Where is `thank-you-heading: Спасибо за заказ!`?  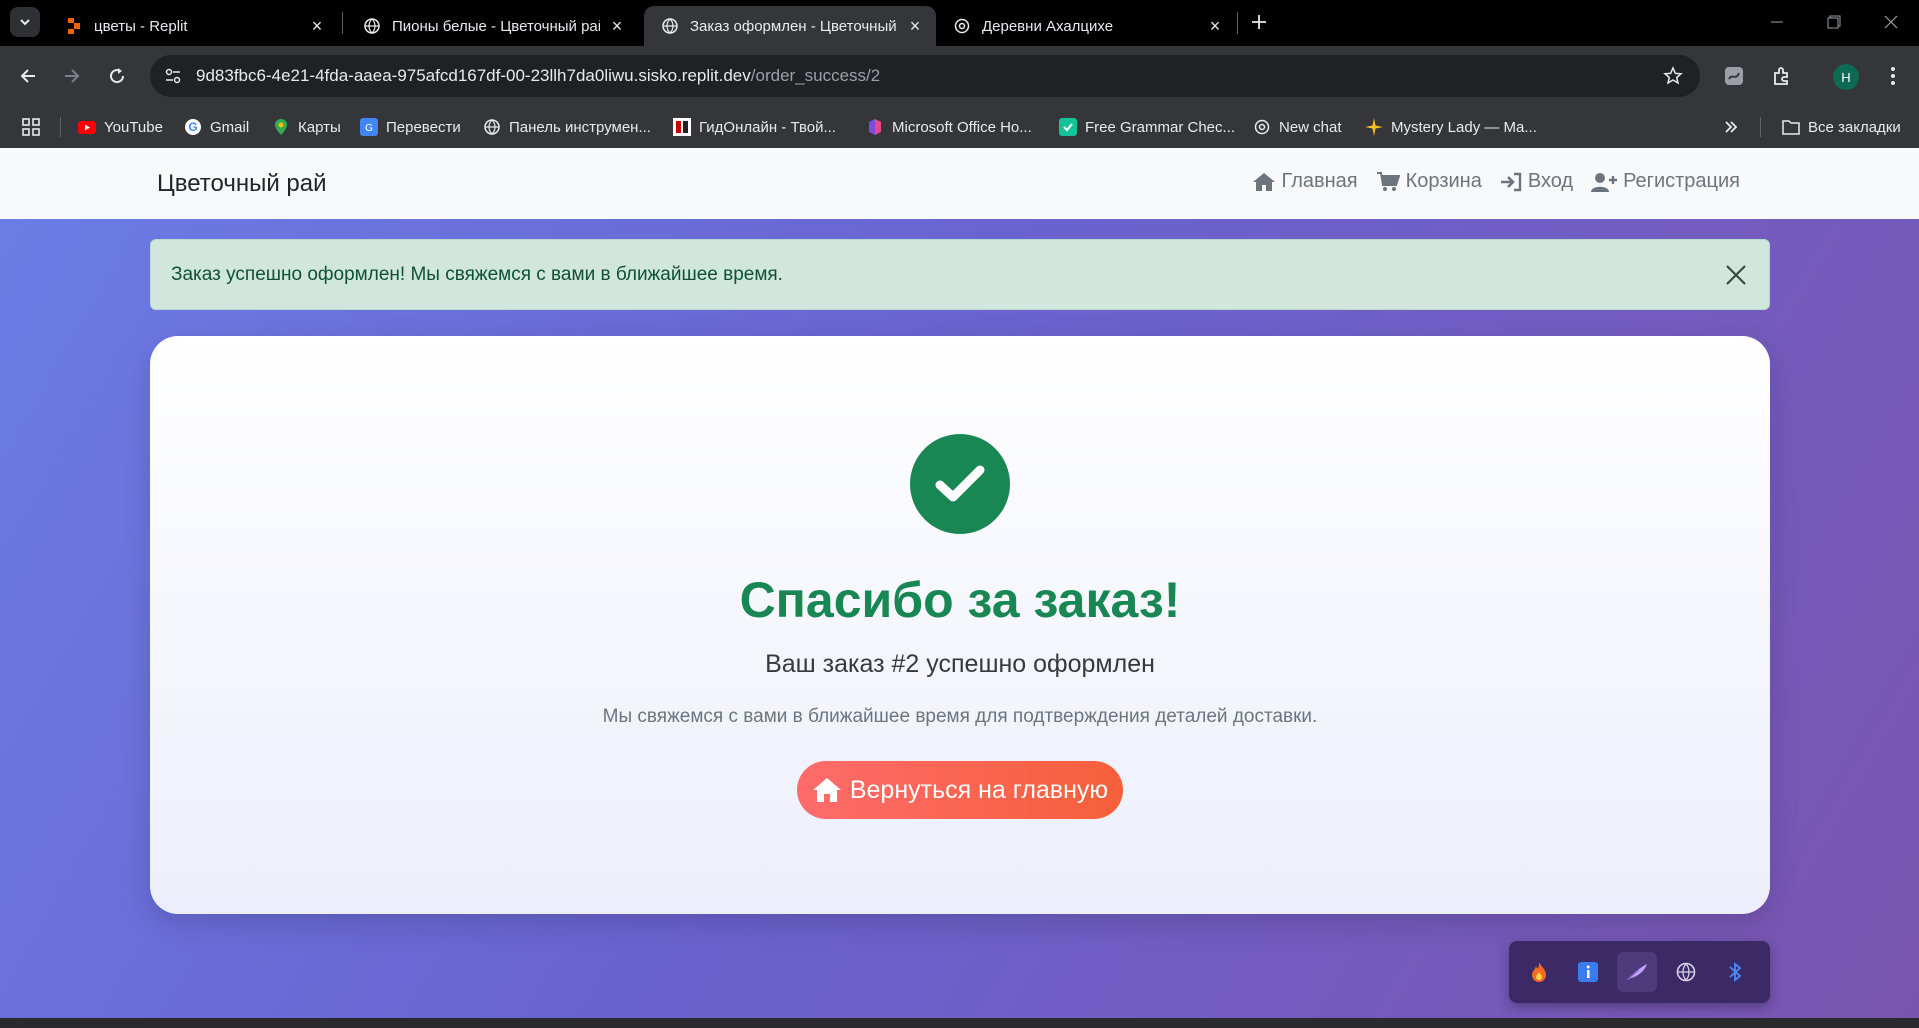
thank-you-heading: Спасибо за заказ! is located at coordinates (960, 600).